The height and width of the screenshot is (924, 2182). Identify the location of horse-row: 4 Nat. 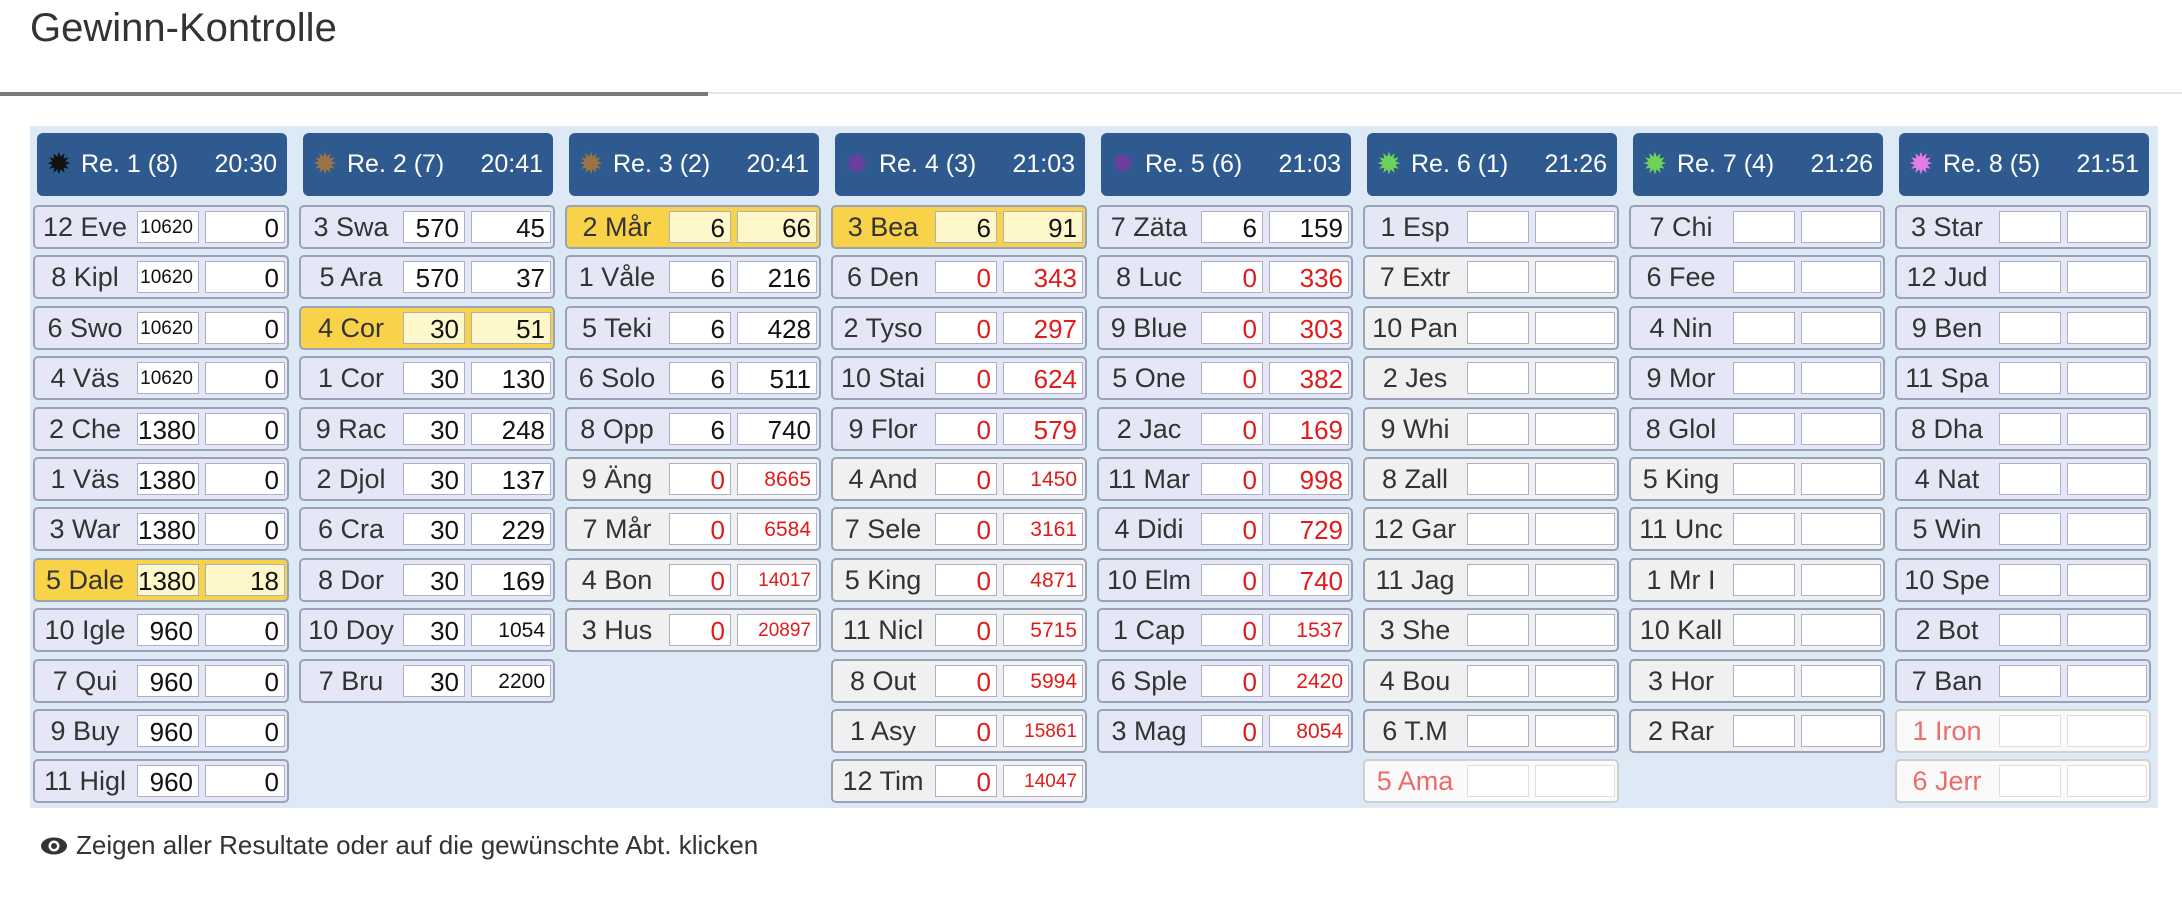
(2023, 479).